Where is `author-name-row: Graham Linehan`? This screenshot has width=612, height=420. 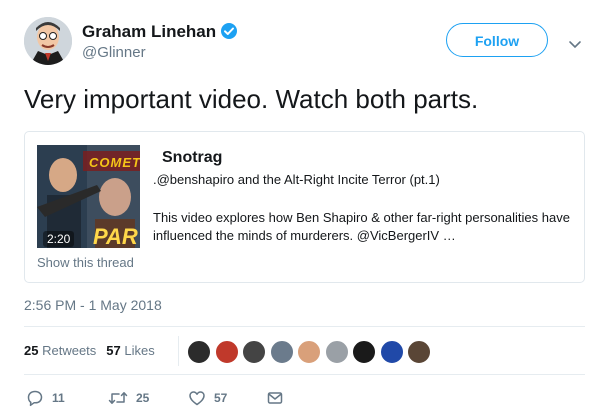 author-name-row: Graham Linehan is located at coordinates (160, 33).